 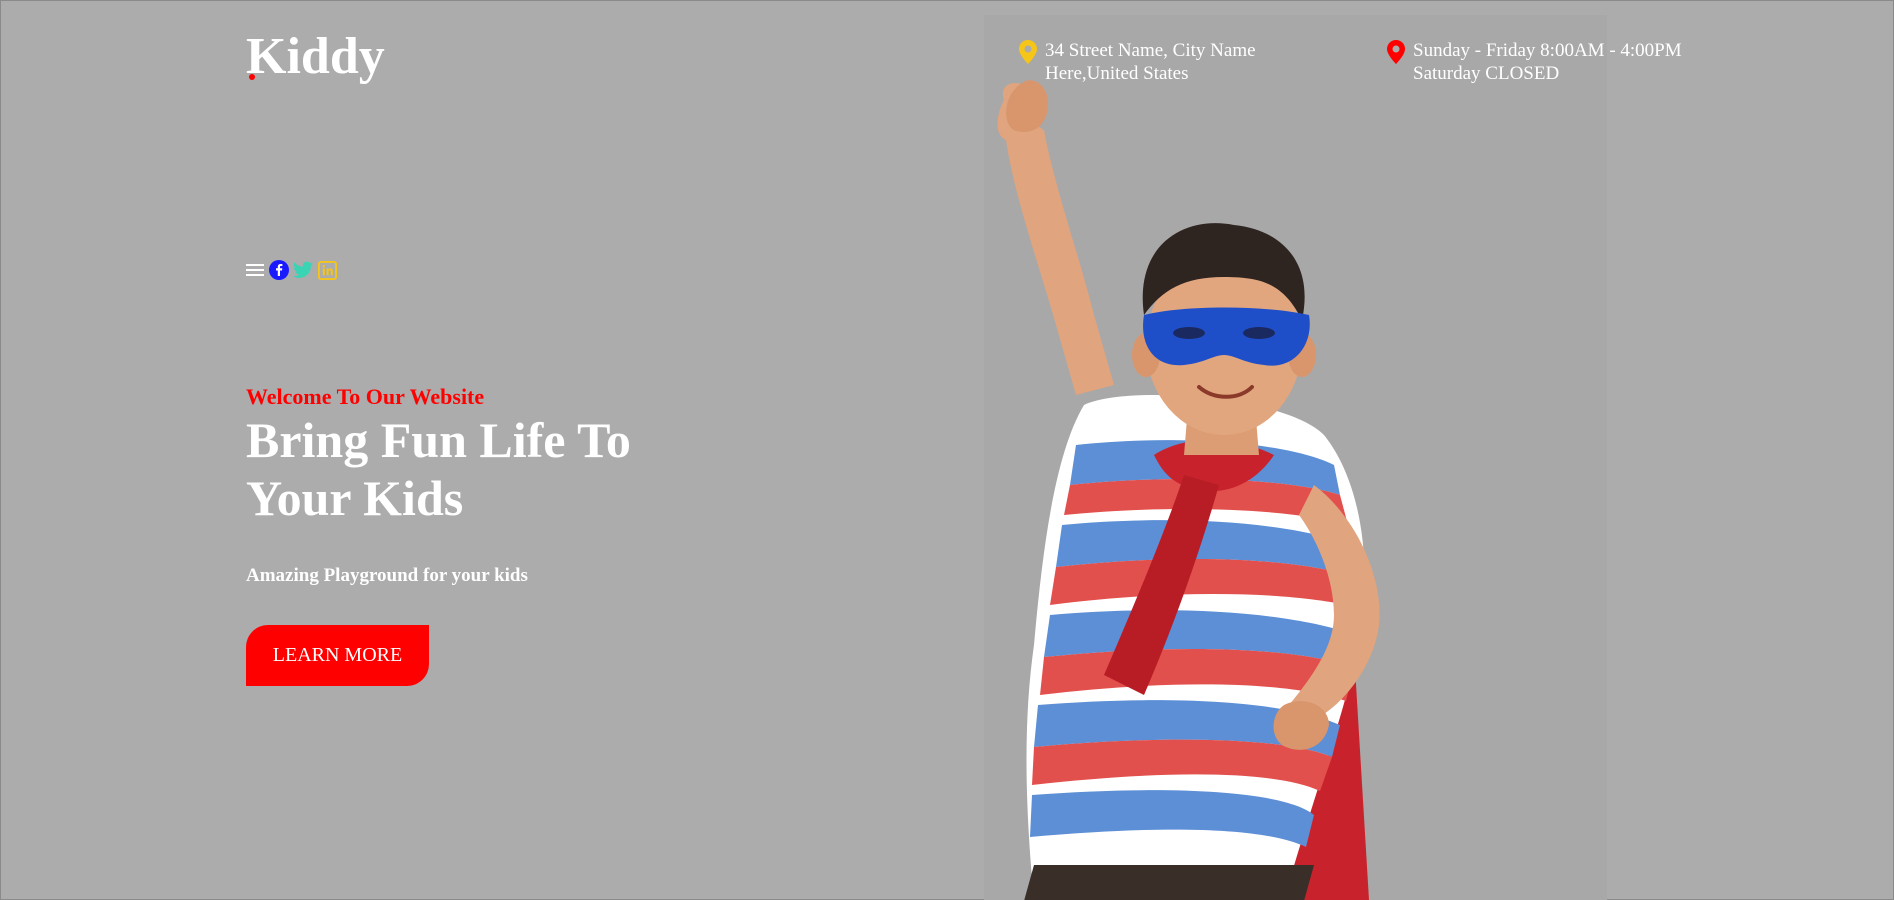 What do you see at coordinates (327, 270) in the screenshot?
I see `linkedin-icon` at bounding box center [327, 270].